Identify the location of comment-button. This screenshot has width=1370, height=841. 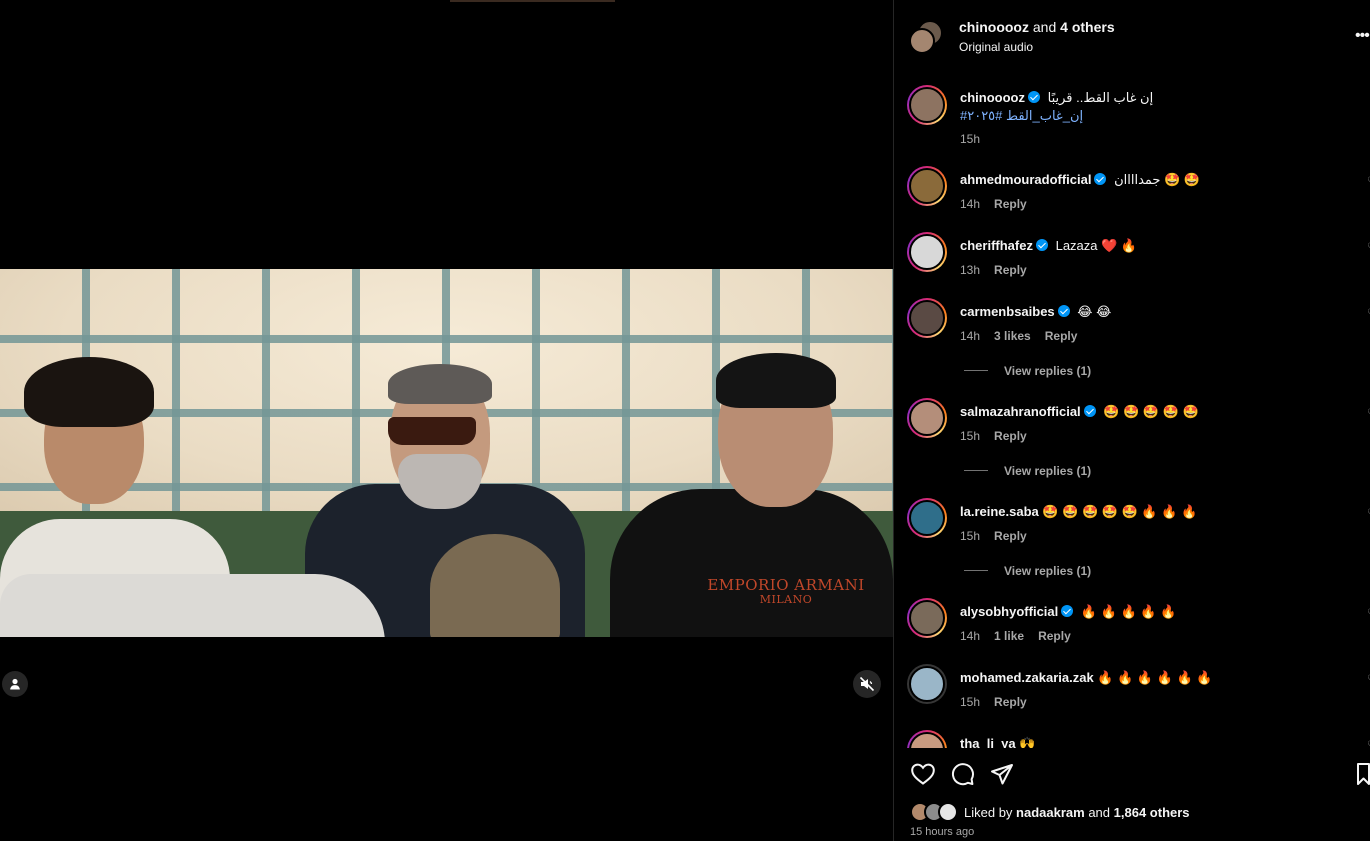
(963, 776).